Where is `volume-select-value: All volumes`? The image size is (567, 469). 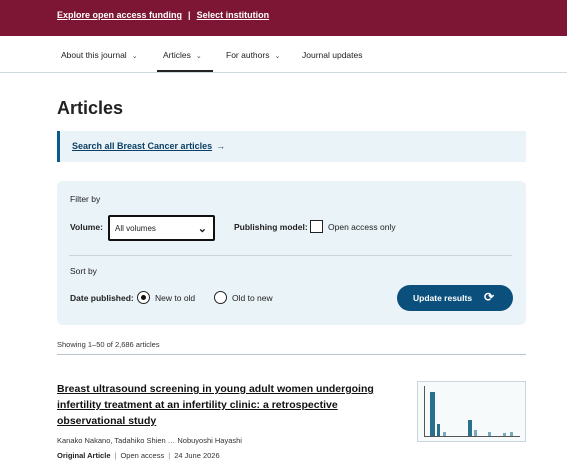 volume-select-value: All volumes is located at coordinates (135, 228).